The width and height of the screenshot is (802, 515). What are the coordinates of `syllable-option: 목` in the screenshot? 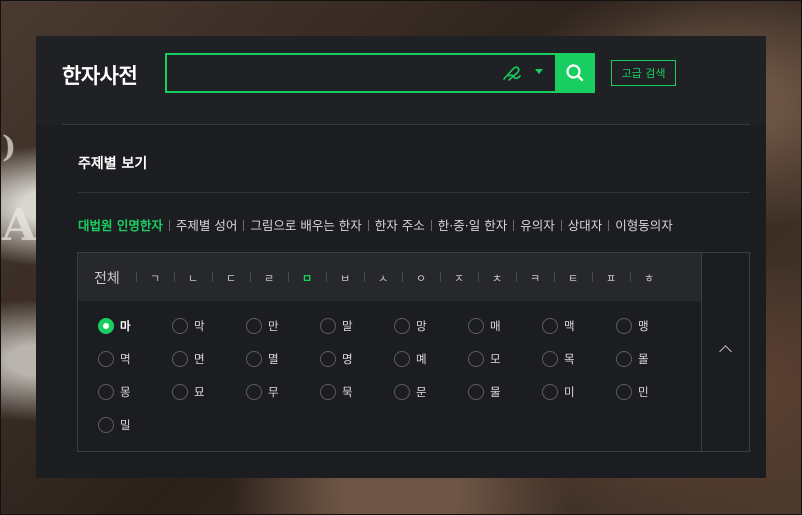 It's located at (558, 359).